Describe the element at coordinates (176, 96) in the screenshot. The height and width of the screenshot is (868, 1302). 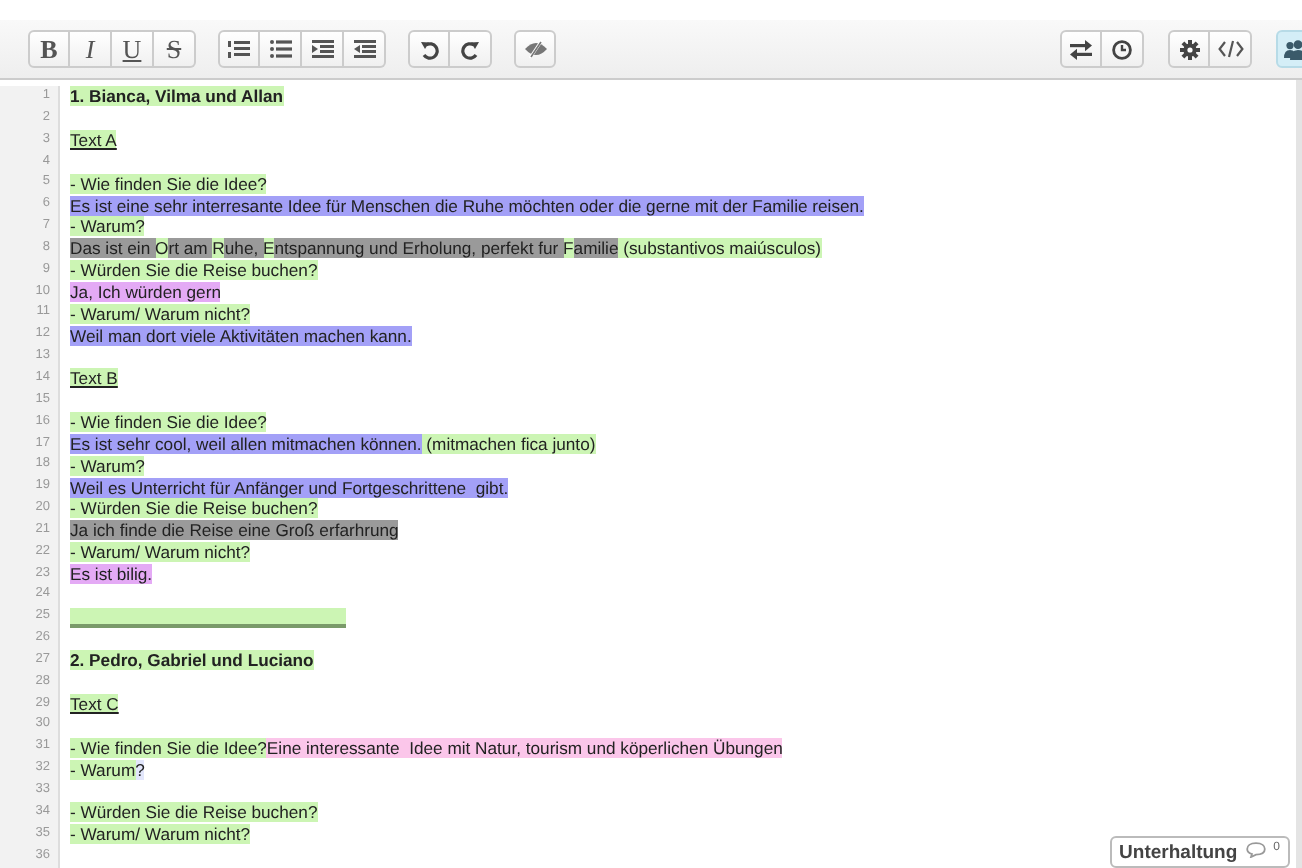
I see `text-segment: 1. Bianca, Vilma und Allan` at that location.